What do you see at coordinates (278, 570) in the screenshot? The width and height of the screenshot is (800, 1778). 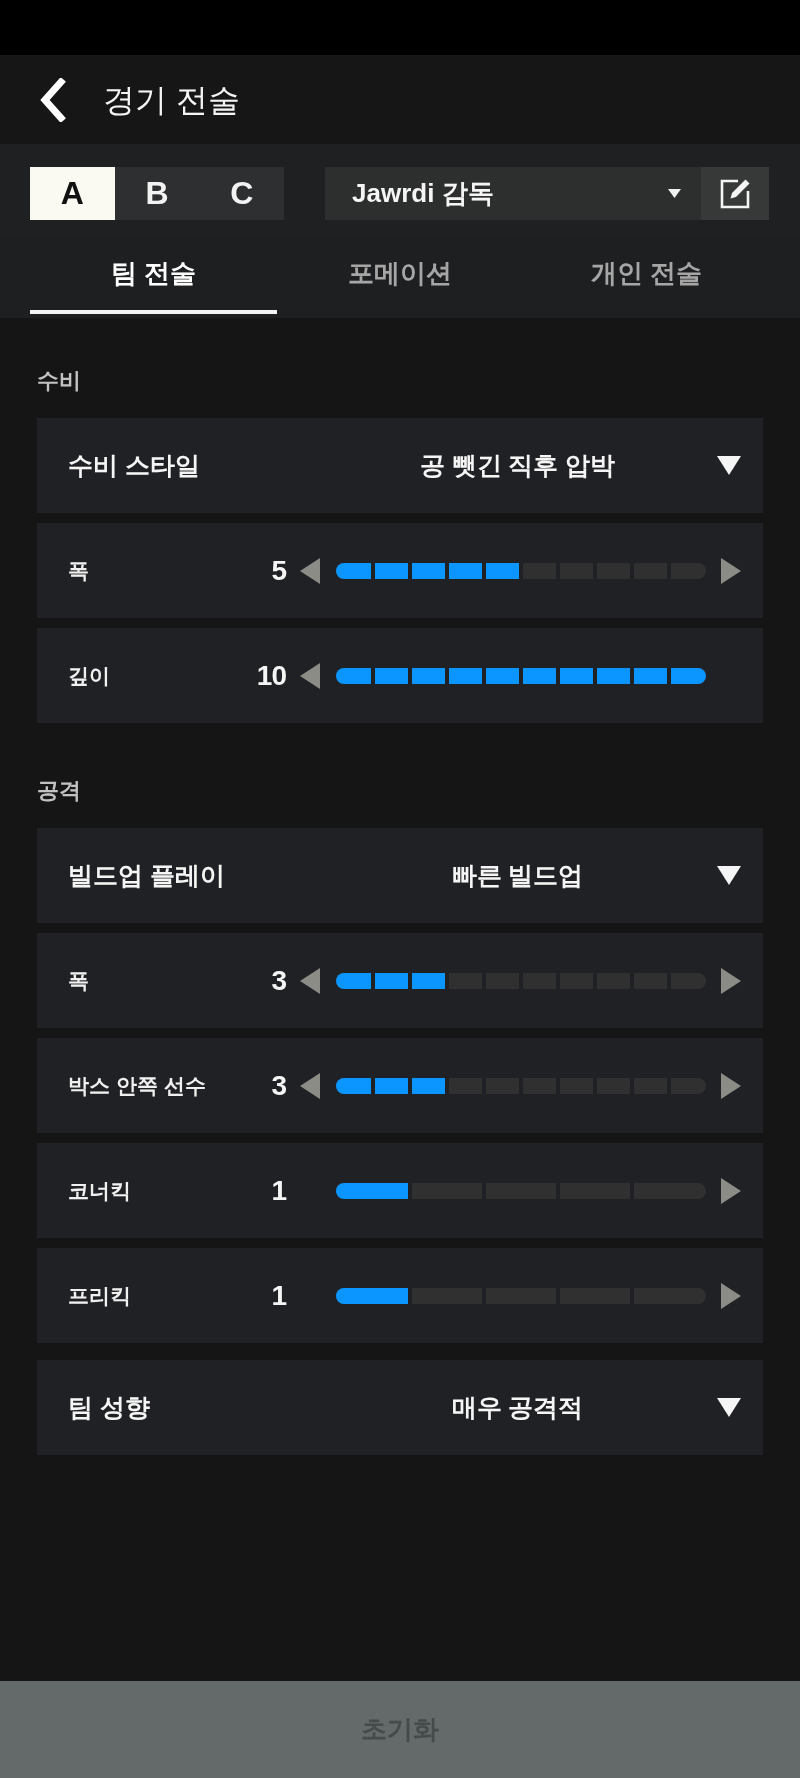 I see `slider-value: 5` at bounding box center [278, 570].